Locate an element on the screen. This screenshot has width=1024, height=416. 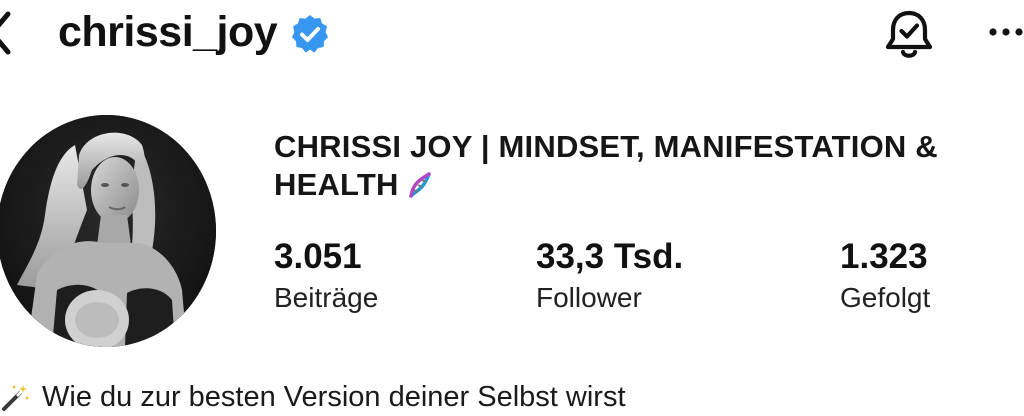
username: chrissi_joy is located at coordinates (168, 31).